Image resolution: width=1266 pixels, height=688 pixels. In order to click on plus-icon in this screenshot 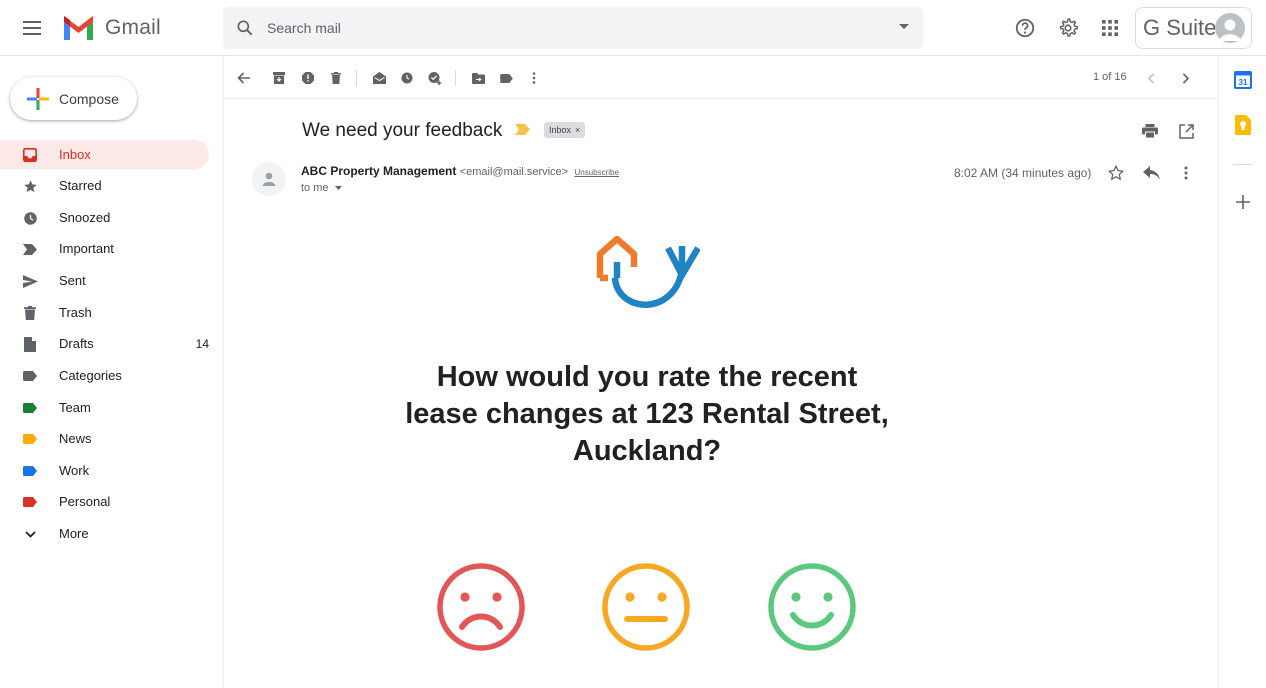, I will do `click(1243, 202)`.